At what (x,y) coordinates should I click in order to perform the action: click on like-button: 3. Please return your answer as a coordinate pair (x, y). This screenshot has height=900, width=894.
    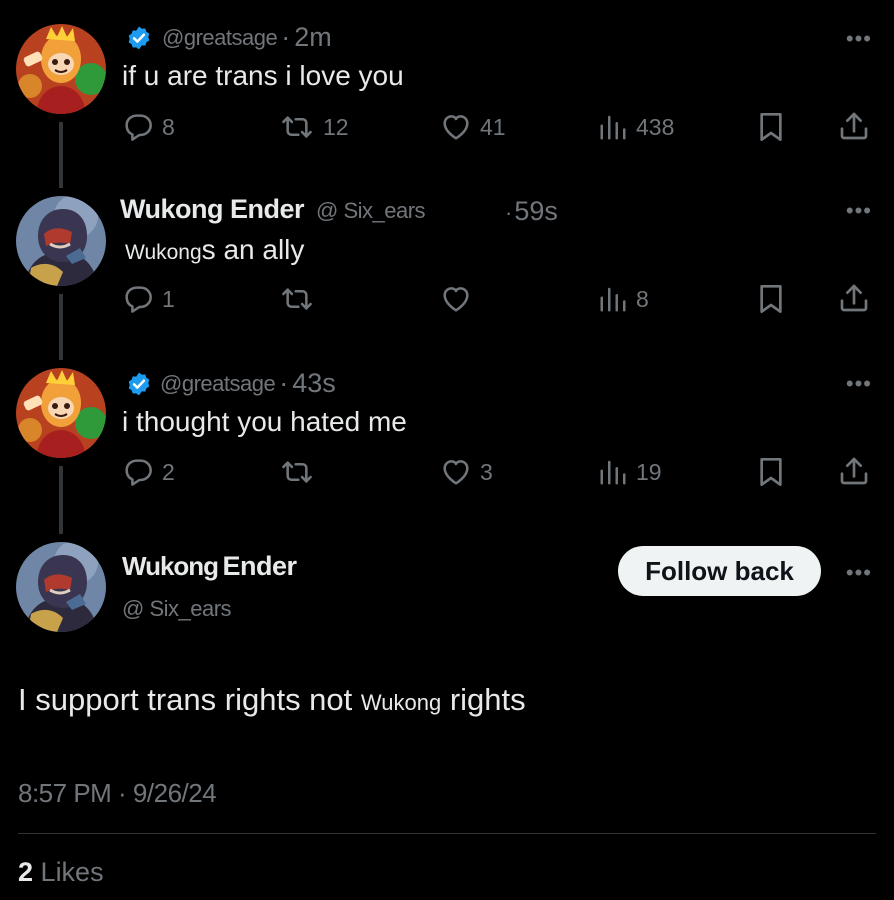
    Looking at the image, I should click on (466, 472).